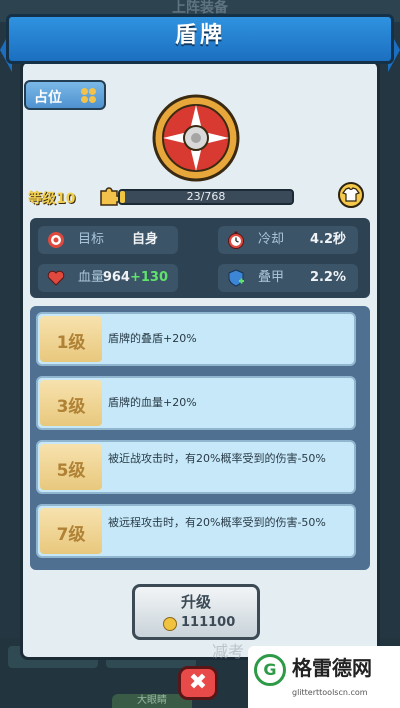  What do you see at coordinates (196, 138) in the screenshot?
I see `shield-item-icon` at bounding box center [196, 138].